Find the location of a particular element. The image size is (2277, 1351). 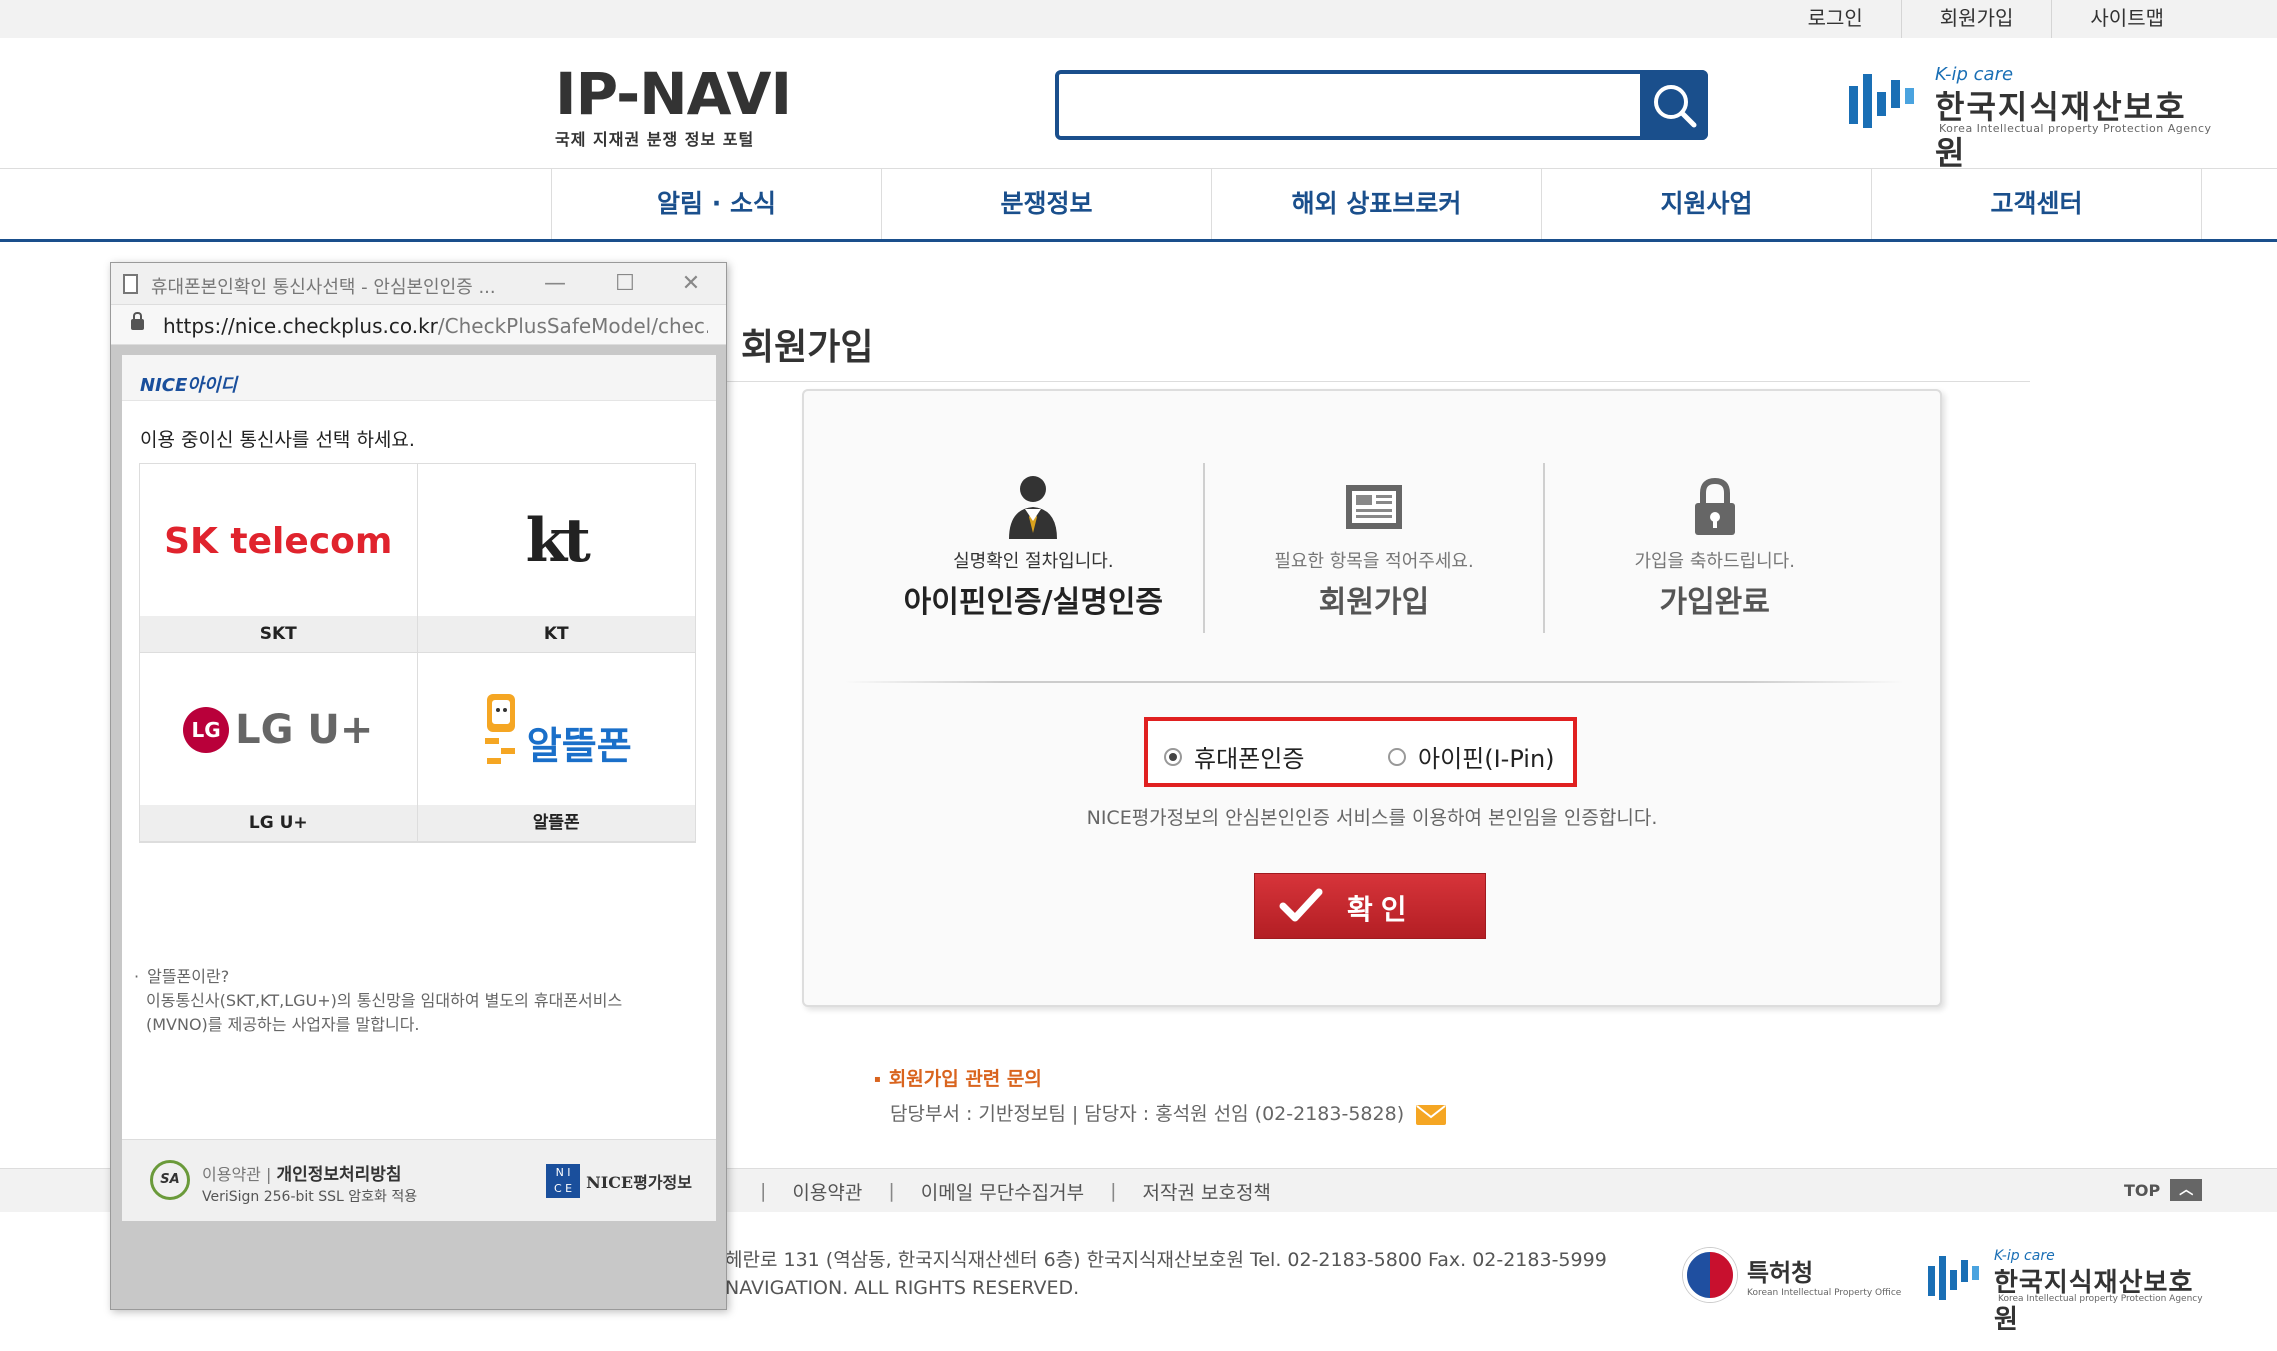

person-icon is located at coordinates (1033, 507).